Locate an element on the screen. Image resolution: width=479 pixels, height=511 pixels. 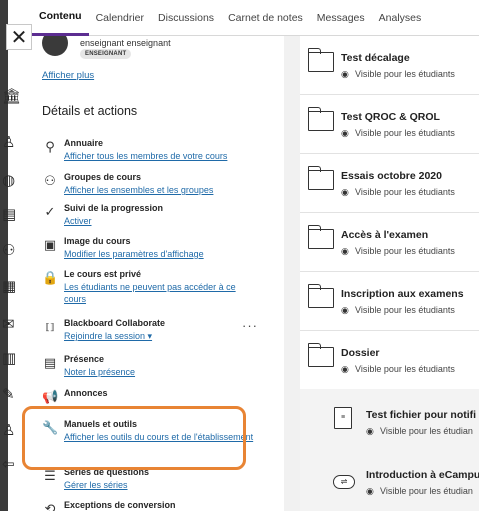
avatar is located at coordinates (55, 46).